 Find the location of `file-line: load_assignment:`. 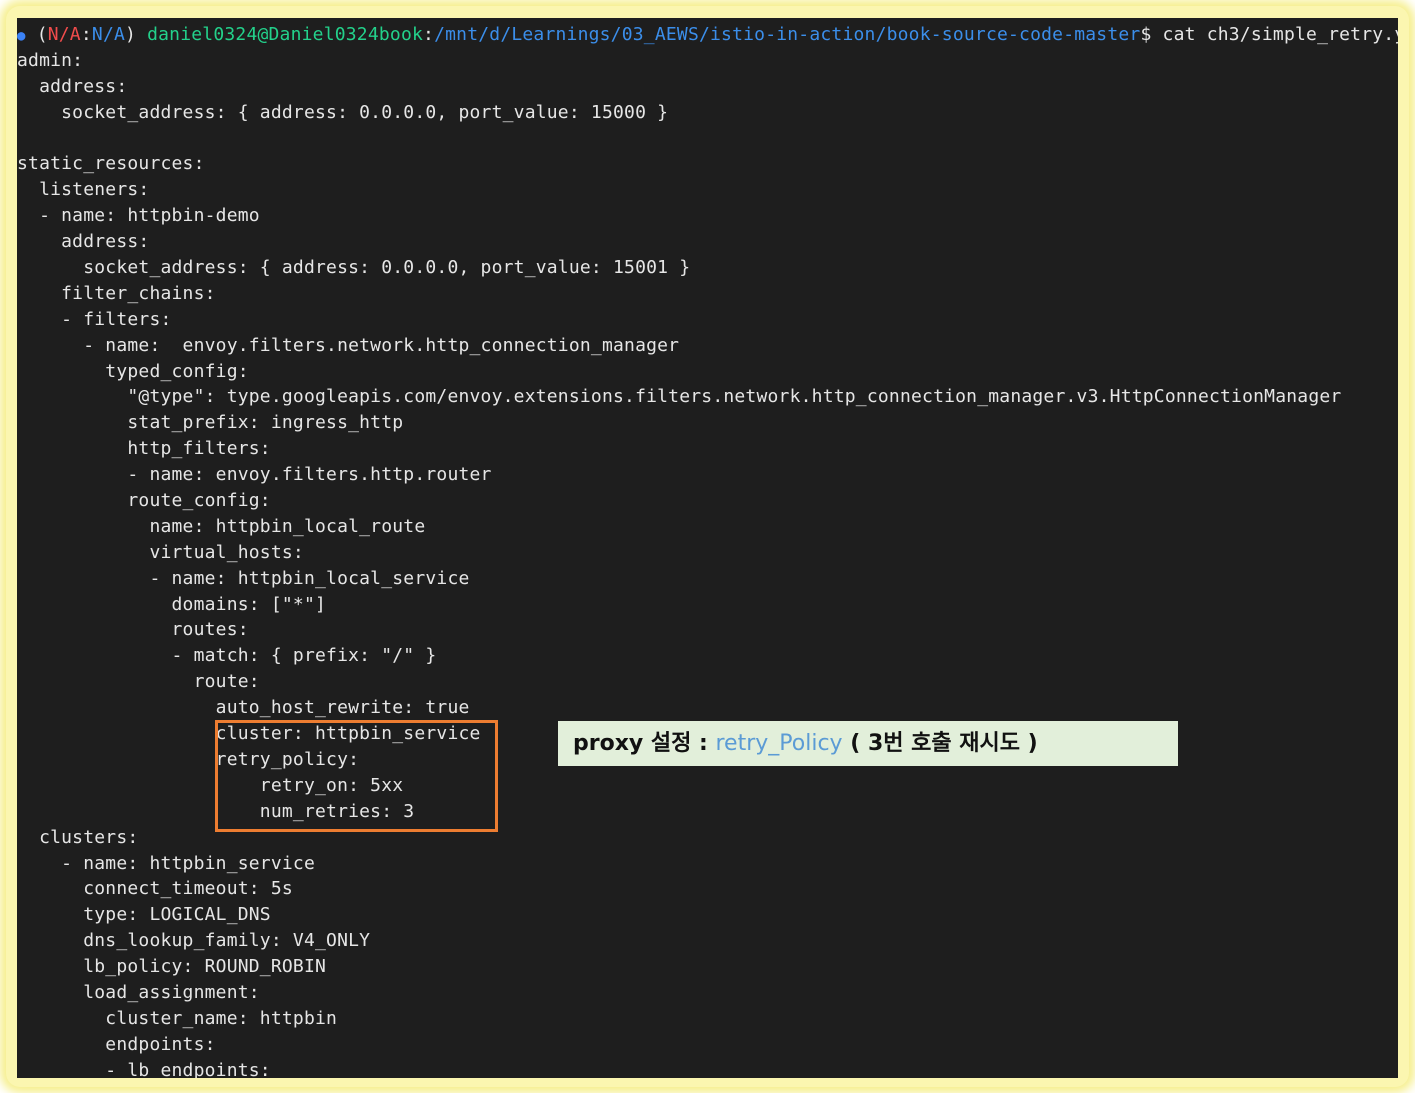

file-line: load_assignment: is located at coordinates (138, 992).